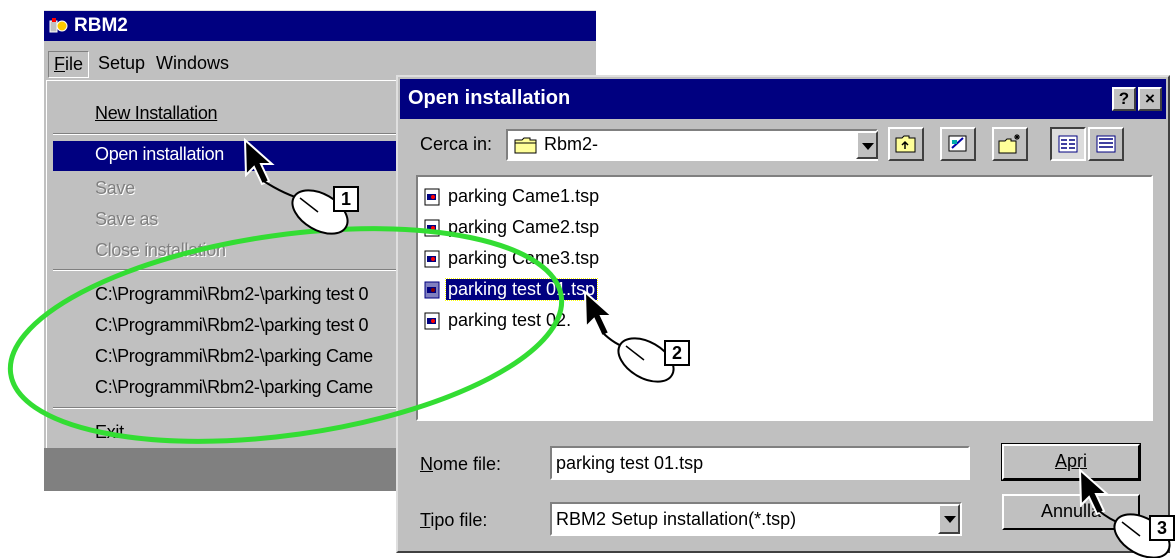 This screenshot has width=1176, height=558. Describe the element at coordinates (58, 25) in the screenshot. I see `app-logo-icon` at that location.